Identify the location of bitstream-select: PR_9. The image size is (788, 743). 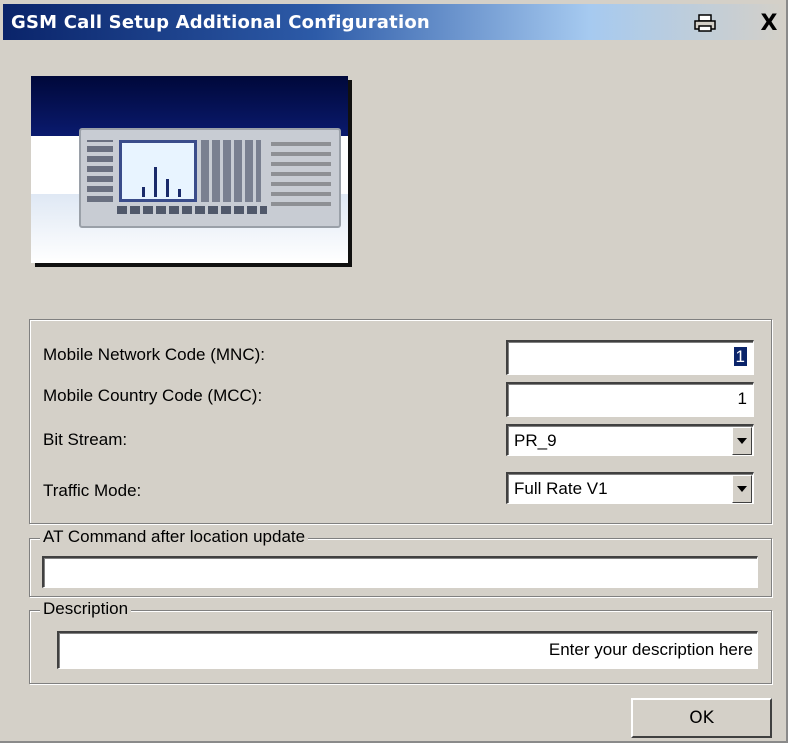
(630, 440).